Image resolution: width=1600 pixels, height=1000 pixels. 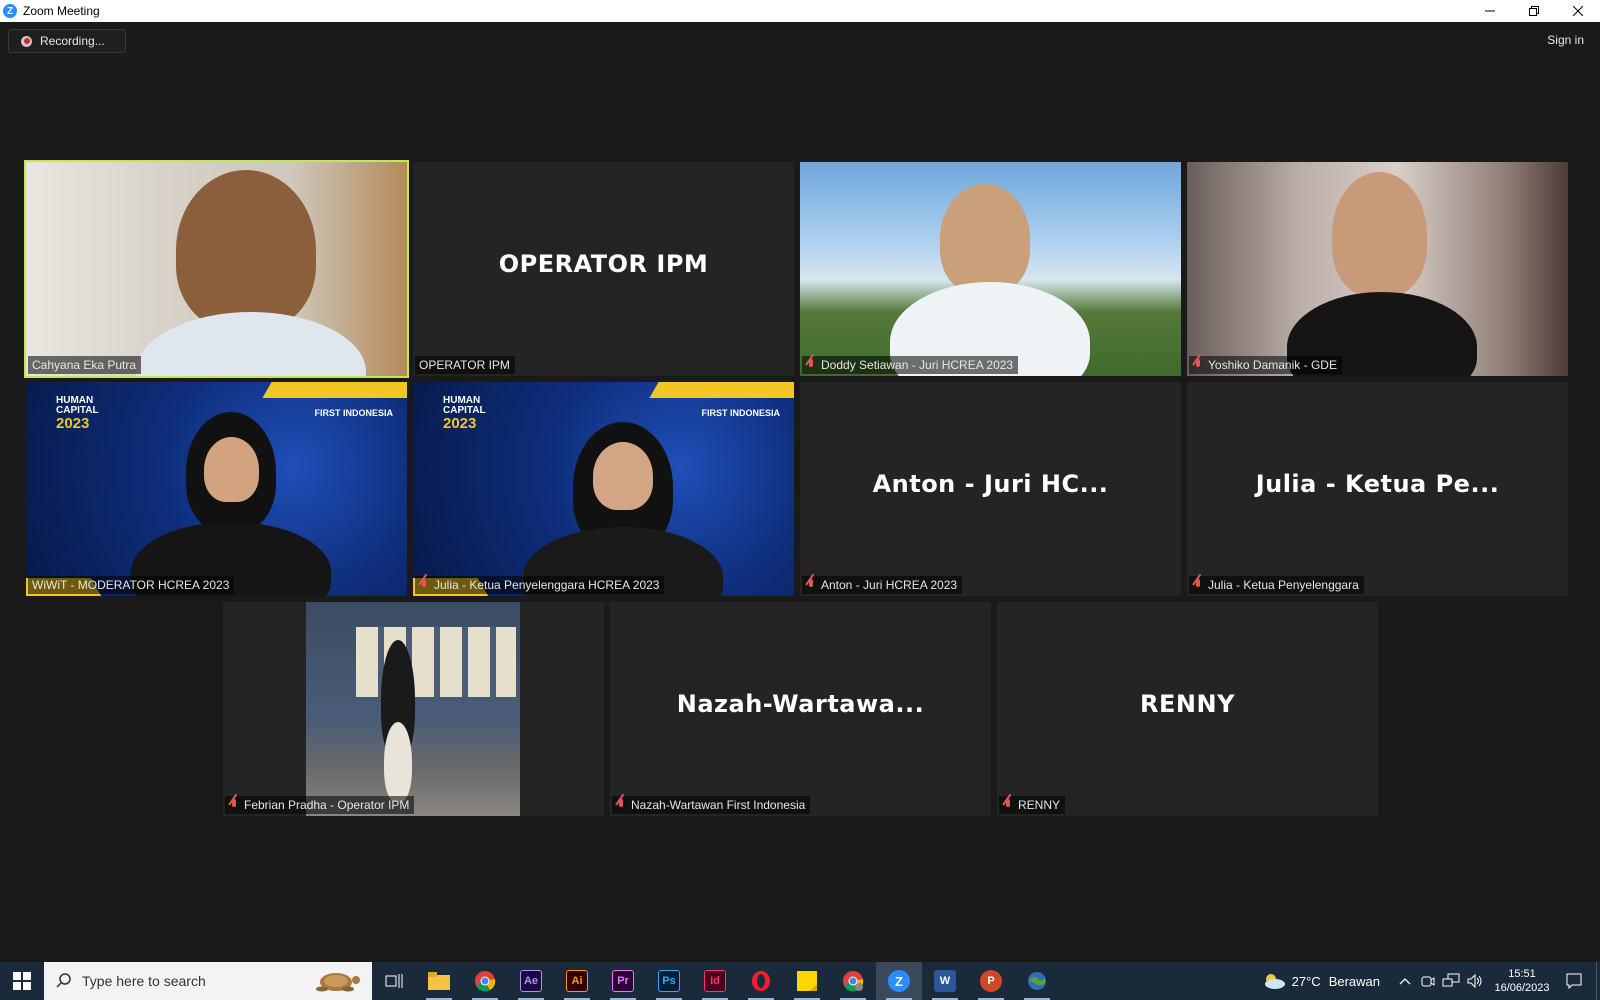 I want to click on illustrator-icon: Ai, so click(x=577, y=981).